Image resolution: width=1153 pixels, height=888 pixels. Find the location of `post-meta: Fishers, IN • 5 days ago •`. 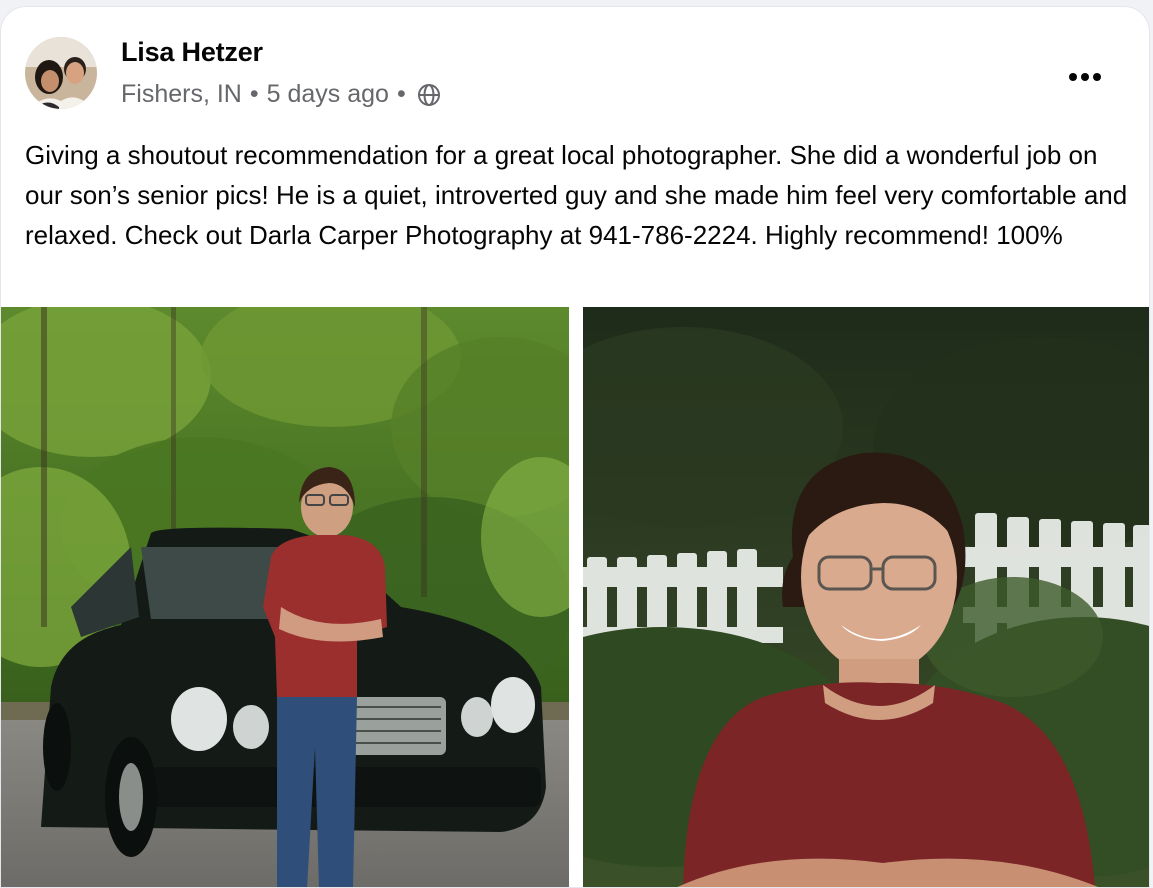

post-meta: Fishers, IN • 5 days ago • is located at coordinates (281, 94).